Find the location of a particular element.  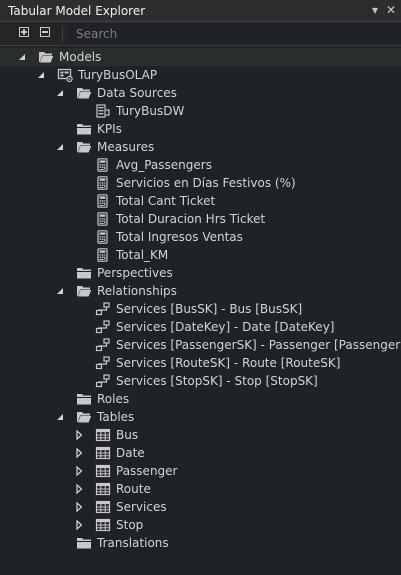

tree-item-label: Date is located at coordinates (130, 453).